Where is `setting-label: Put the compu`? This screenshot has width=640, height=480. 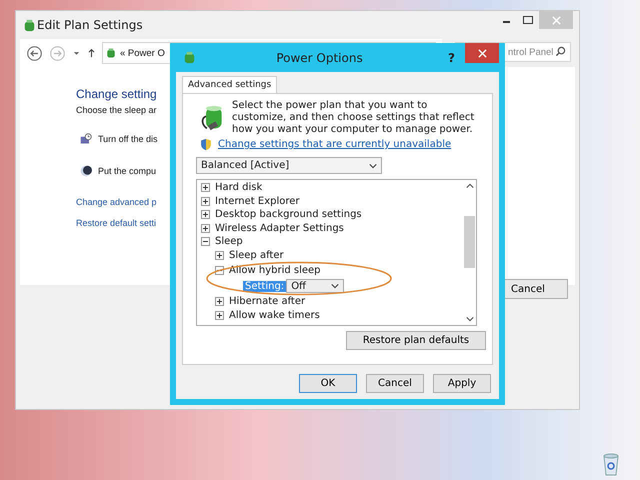
setting-label: Put the compu is located at coordinates (127, 171).